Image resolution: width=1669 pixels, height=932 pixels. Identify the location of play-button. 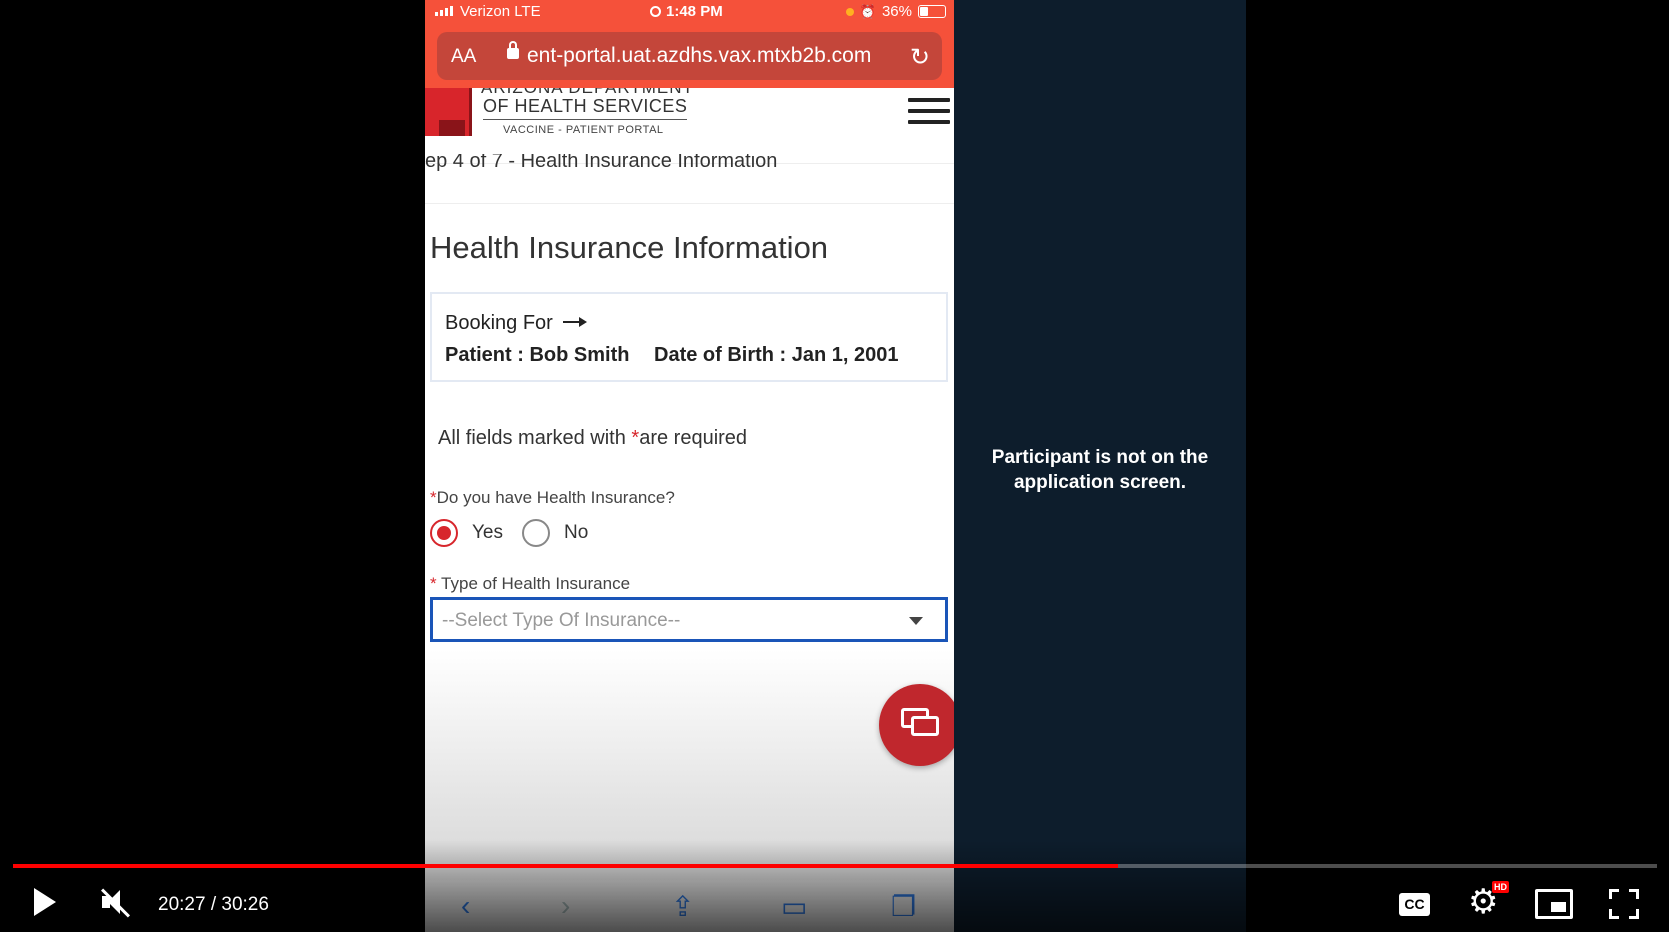
(45, 902).